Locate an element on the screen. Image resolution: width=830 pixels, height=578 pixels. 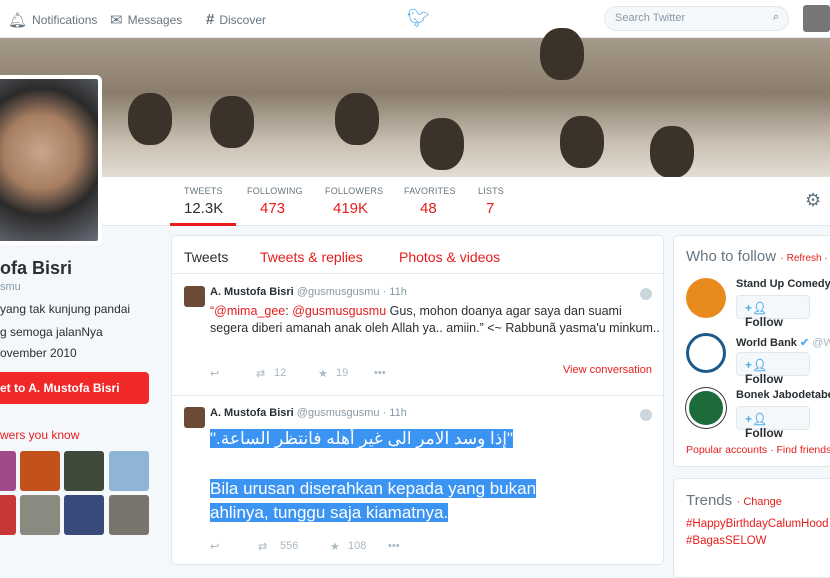
author-handle: @gusmusgusmu is located at coordinates (338, 292).